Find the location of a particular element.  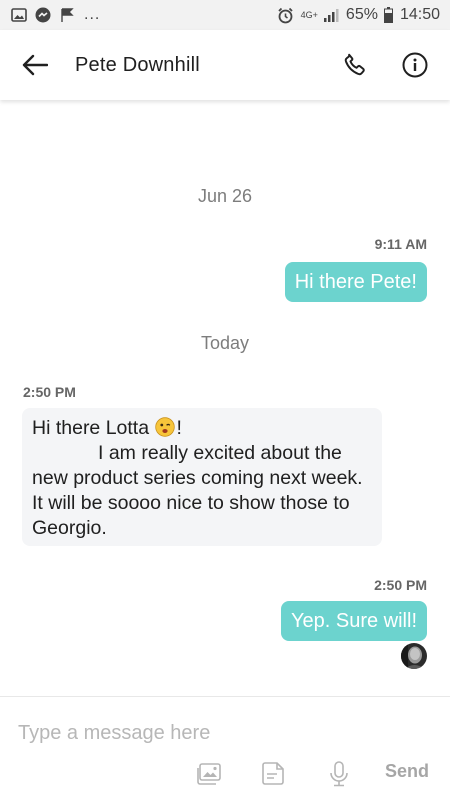

message-text: Yep. Sure will! is located at coordinates (354, 620).